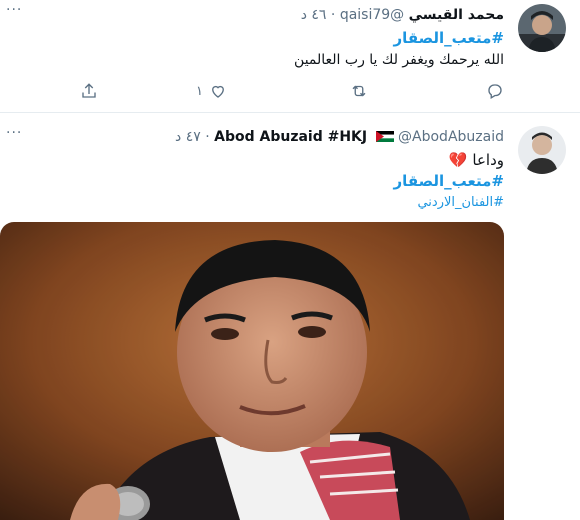  I want to click on author-name: محمد القيسي, so click(456, 15).